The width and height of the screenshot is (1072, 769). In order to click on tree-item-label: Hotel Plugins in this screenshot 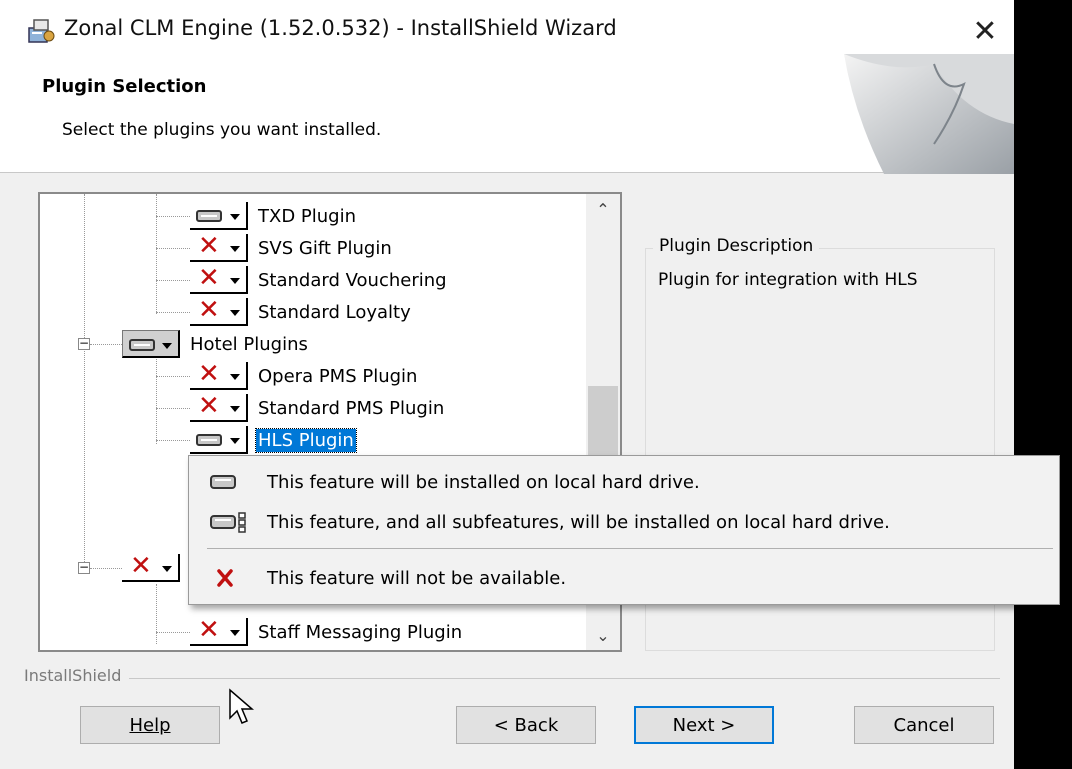, I will do `click(249, 344)`.